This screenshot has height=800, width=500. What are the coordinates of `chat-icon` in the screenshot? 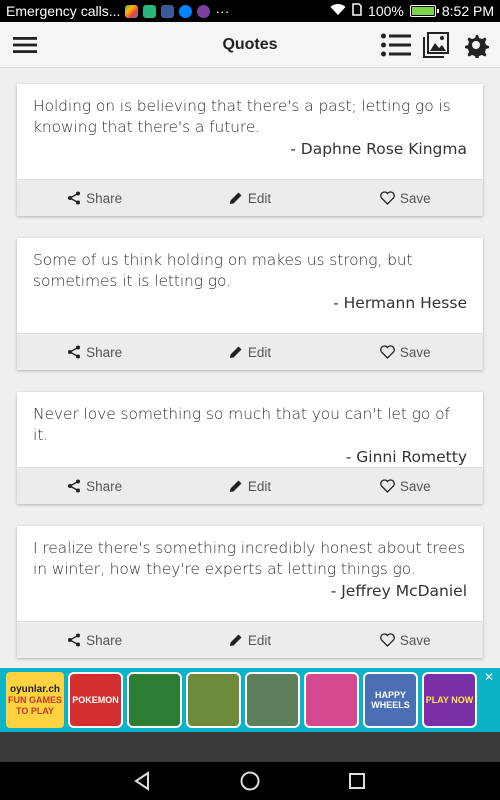 It's located at (150, 11).